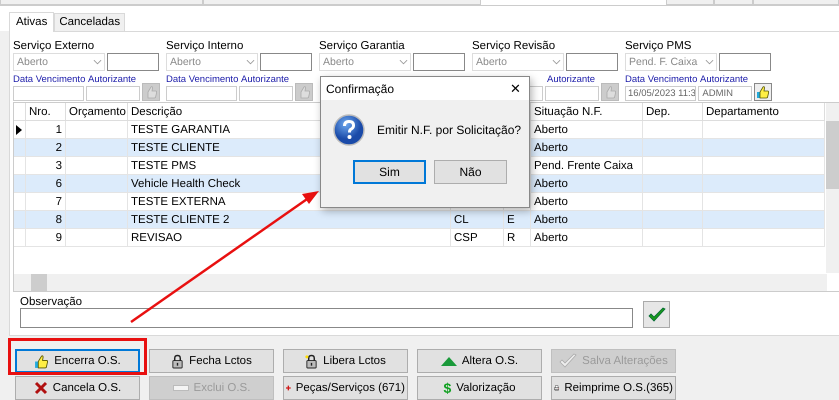 The image size is (839, 400). I want to click on table-cell: R, so click(517, 238).